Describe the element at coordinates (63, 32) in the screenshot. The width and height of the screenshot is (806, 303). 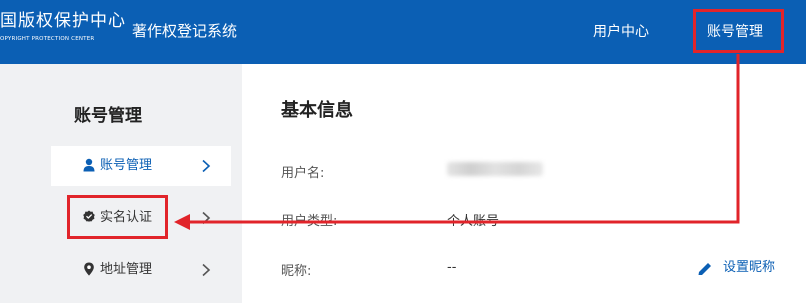
I see `logo: 国版权保护中心 OPYRIGHT PROTECTION CENTER` at that location.